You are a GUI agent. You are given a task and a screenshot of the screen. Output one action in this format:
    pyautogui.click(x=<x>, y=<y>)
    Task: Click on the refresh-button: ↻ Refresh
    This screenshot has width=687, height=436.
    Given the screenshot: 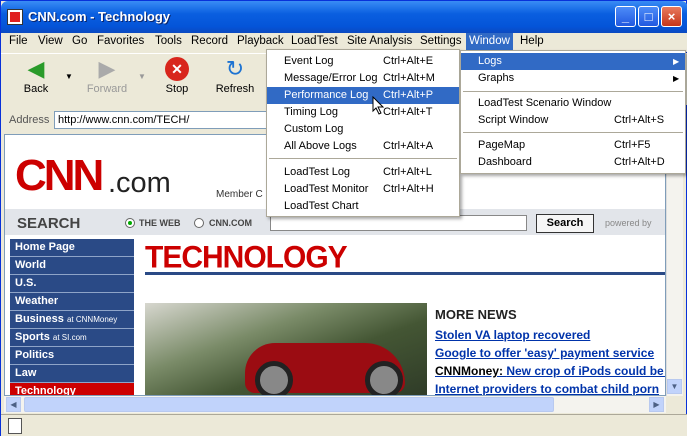 What is the action you would take?
    pyautogui.click(x=235, y=76)
    